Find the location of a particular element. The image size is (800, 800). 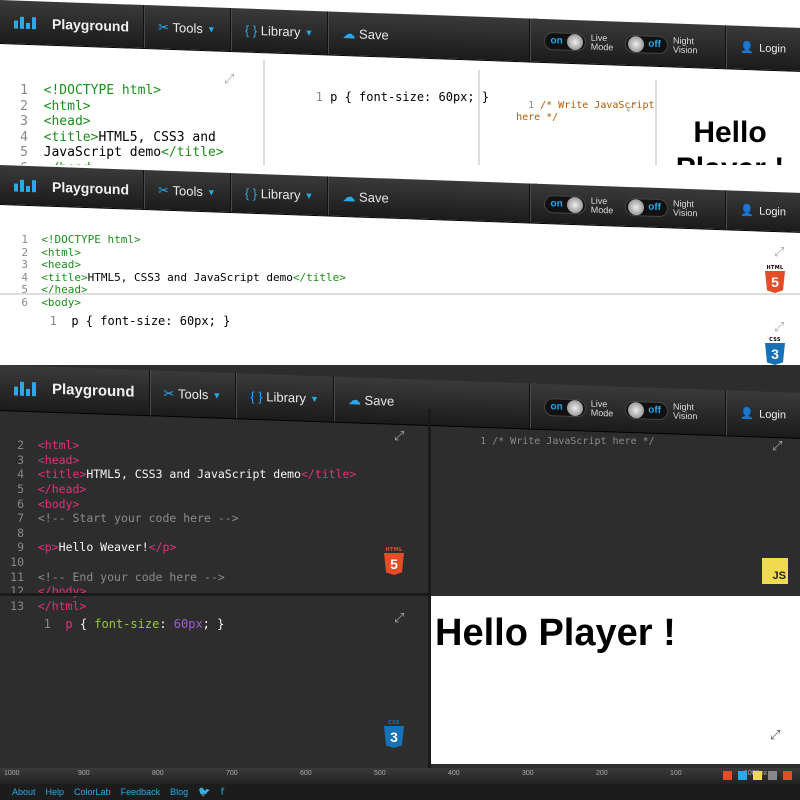

footer-link-colorlab: ColorLab is located at coordinates (92, 792).